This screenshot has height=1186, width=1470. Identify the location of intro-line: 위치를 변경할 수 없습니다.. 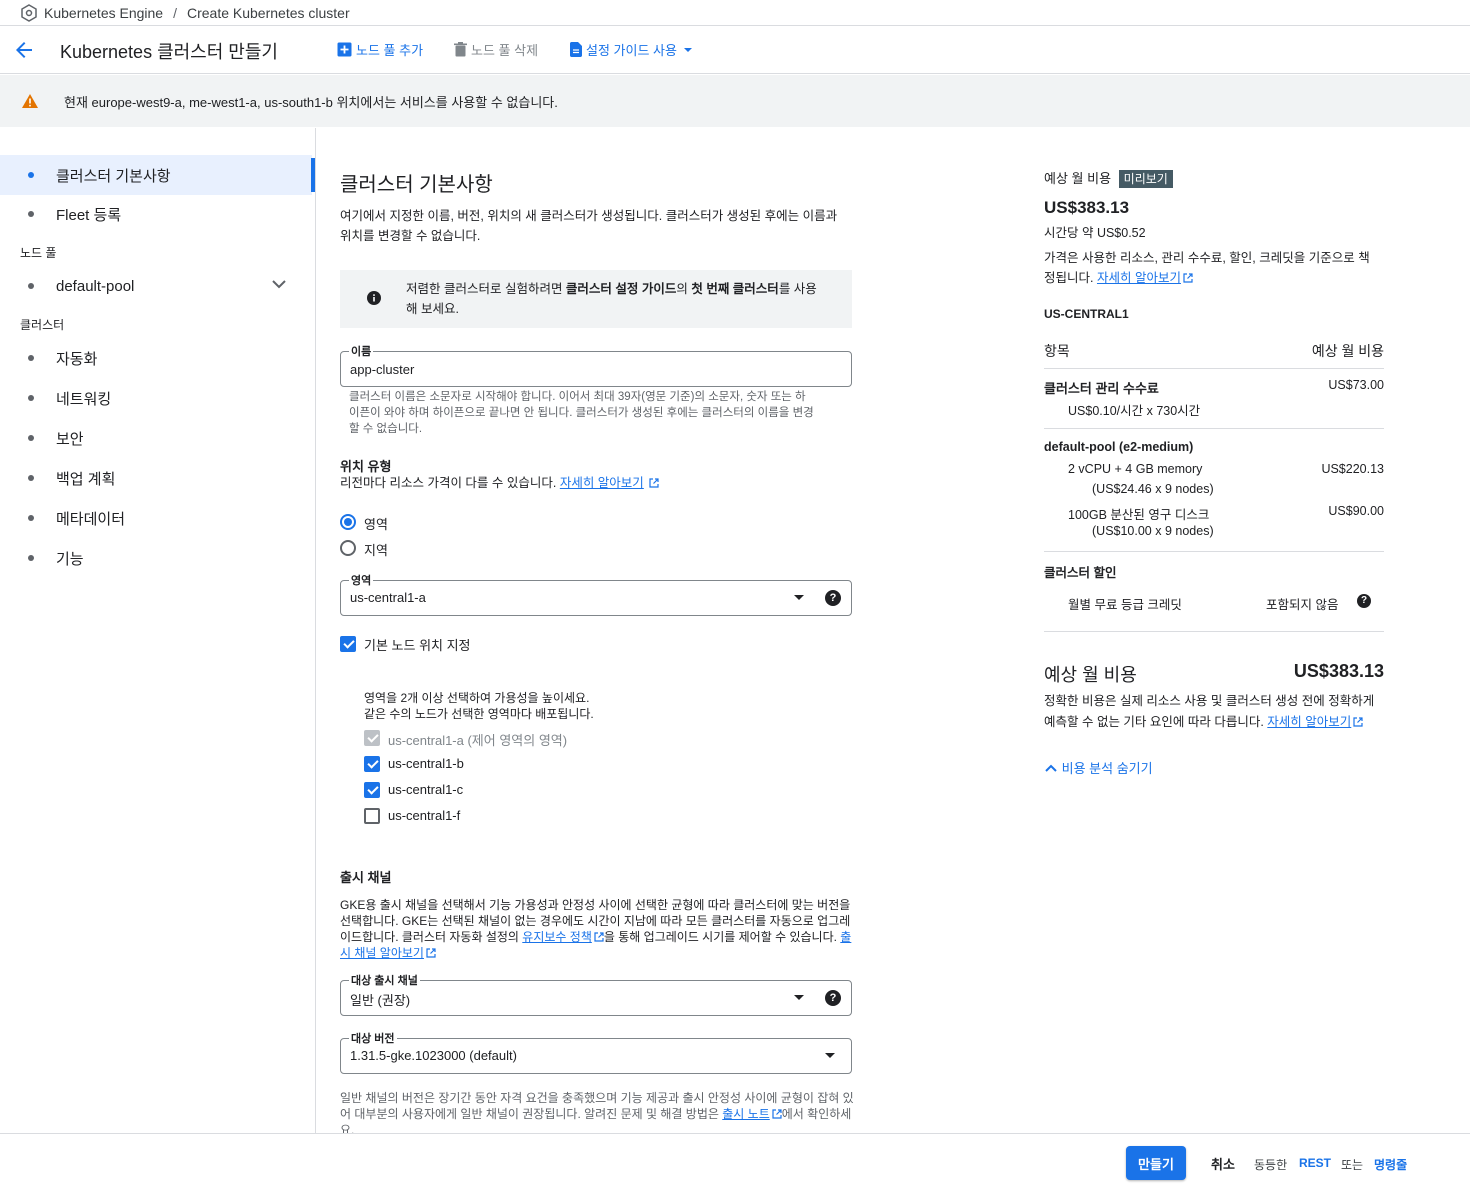
(410, 236).